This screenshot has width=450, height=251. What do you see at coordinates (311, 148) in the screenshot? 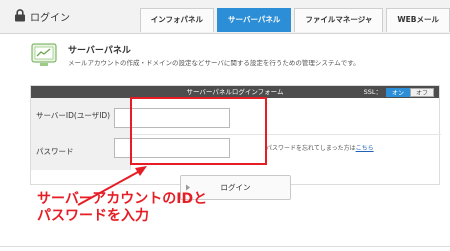
I see `forgot-password-label: パスワードを忘れてしまった方は` at bounding box center [311, 148].